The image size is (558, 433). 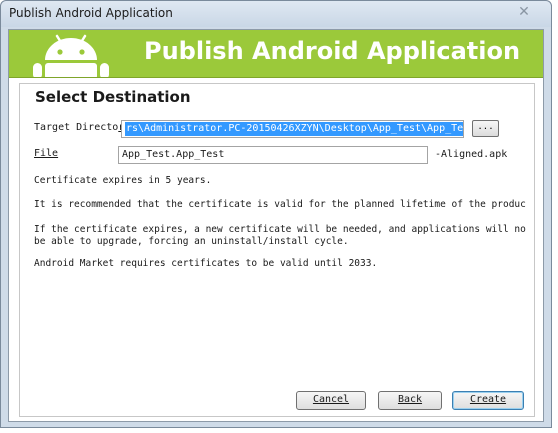 I want to click on back-button: Back, so click(x=410, y=400).